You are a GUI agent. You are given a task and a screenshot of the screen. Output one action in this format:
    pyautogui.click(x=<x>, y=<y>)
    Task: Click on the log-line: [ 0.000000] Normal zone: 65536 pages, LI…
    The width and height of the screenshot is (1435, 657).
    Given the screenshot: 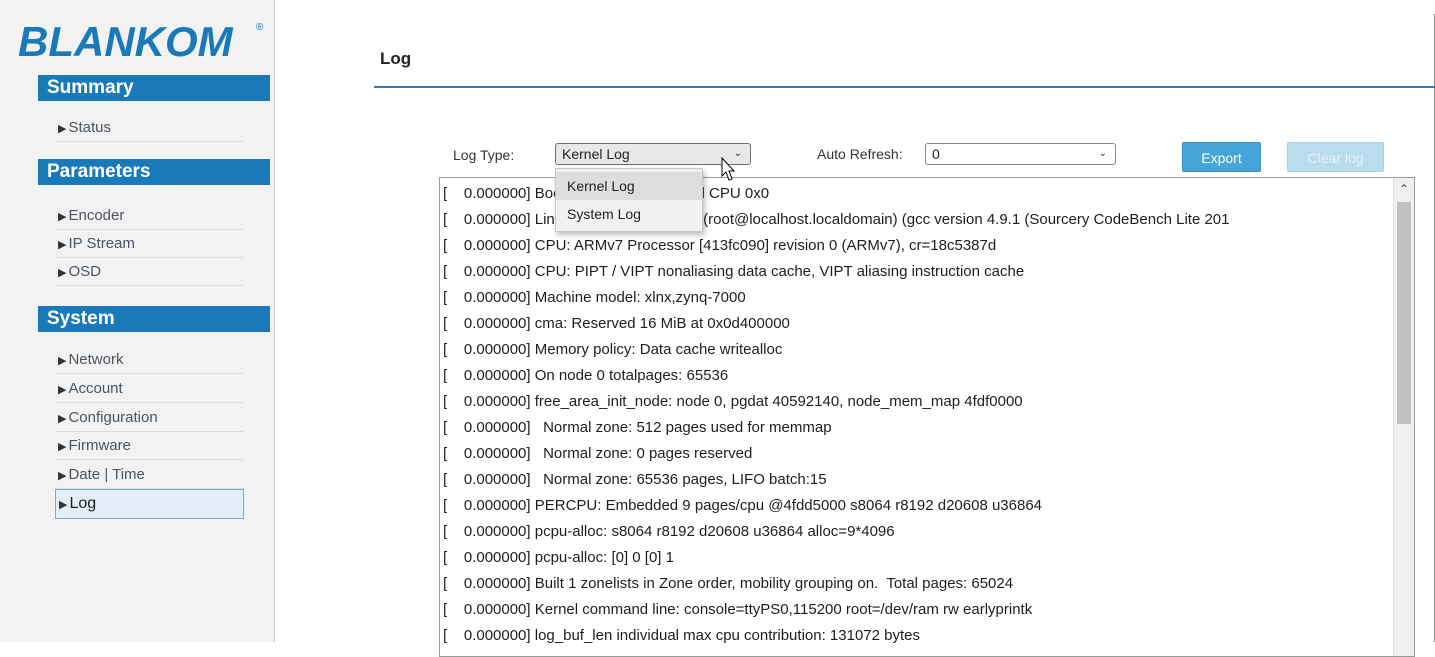 What is the action you would take?
    pyautogui.click(x=635, y=479)
    